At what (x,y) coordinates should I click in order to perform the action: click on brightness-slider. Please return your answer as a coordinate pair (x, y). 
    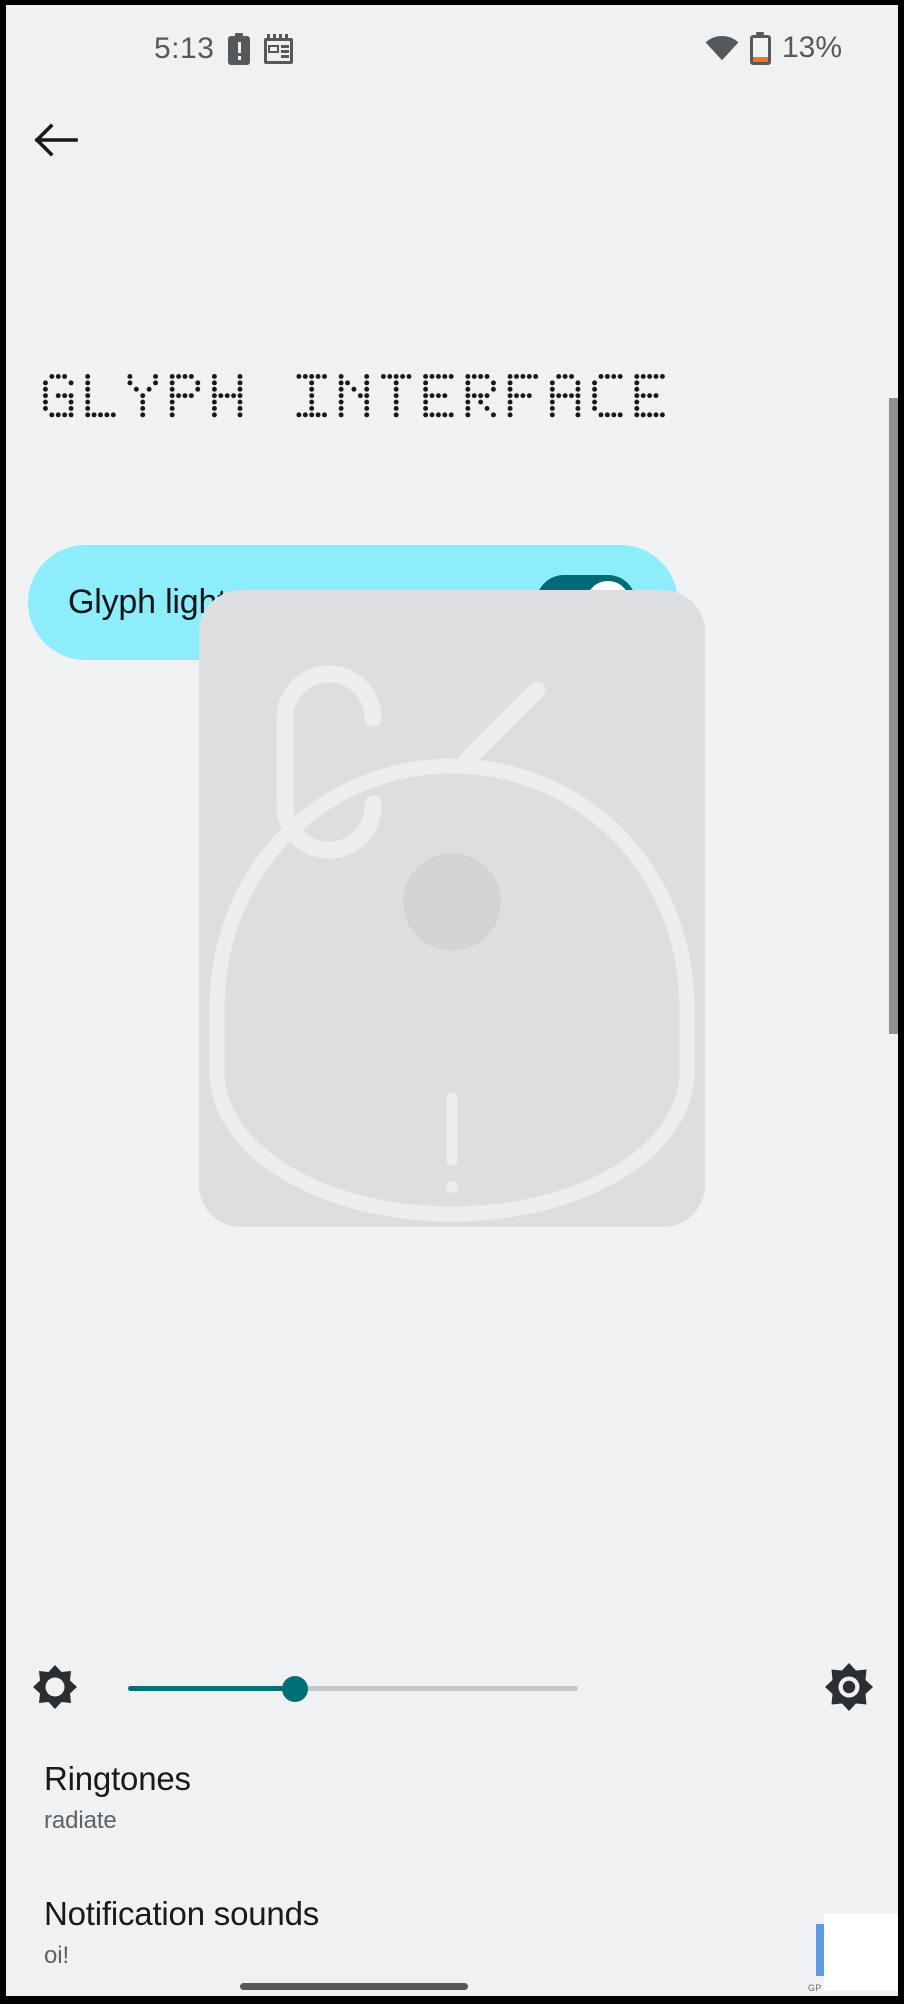
    Looking at the image, I should click on (353, 1689).